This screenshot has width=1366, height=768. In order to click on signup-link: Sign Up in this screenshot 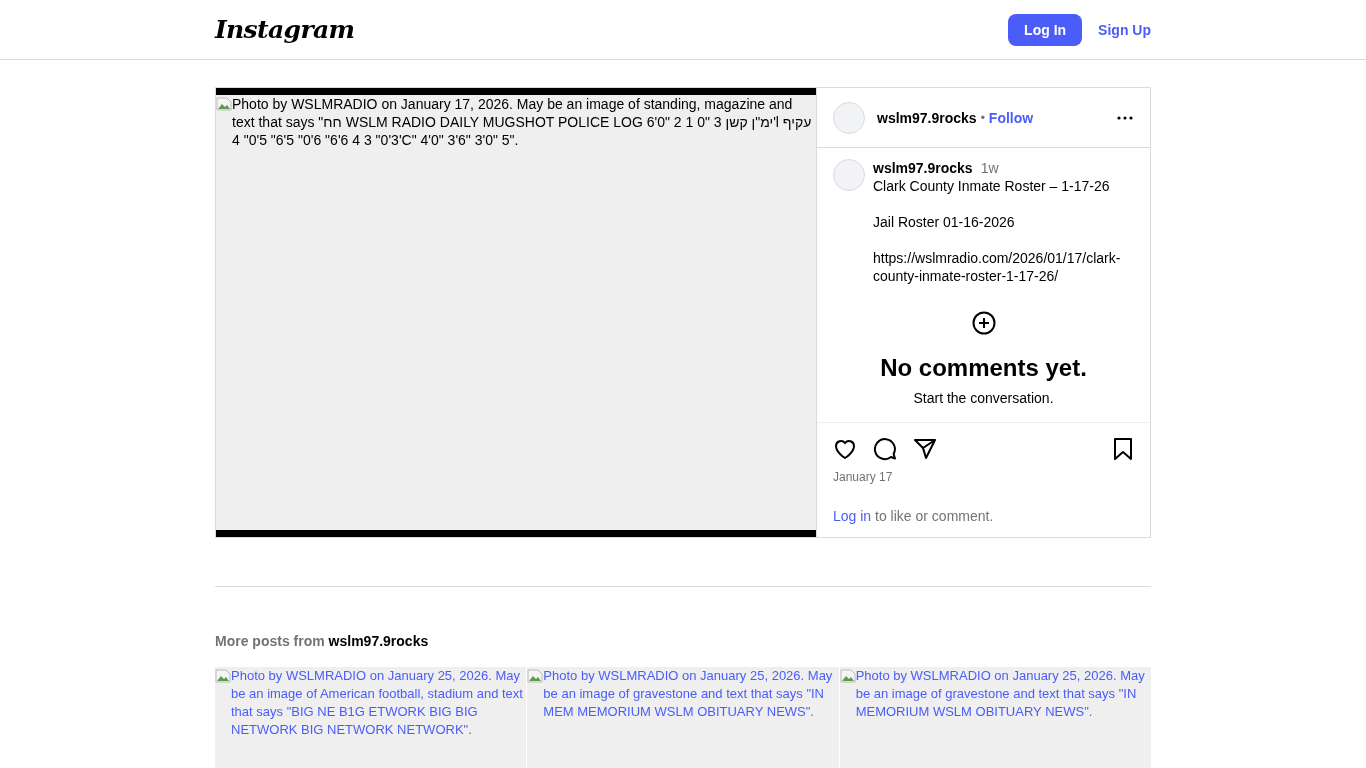, I will do `click(1124, 29)`.